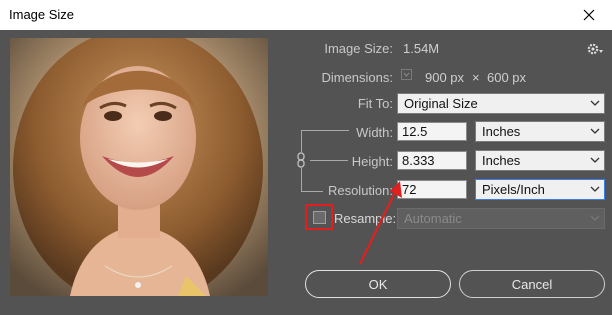 Image resolution: width=612 pixels, height=315 pixels. What do you see at coordinates (374, 132) in the screenshot?
I see `width-label: Width:` at bounding box center [374, 132].